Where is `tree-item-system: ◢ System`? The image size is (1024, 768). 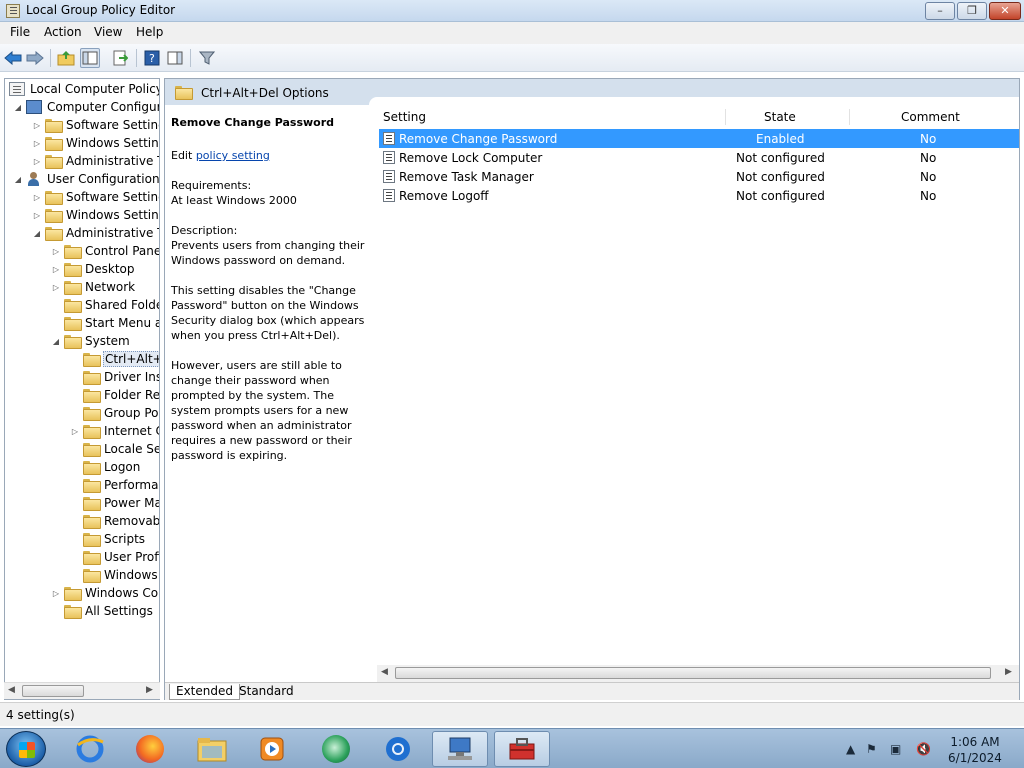 tree-item-system: ◢ System is located at coordinates (91, 341).